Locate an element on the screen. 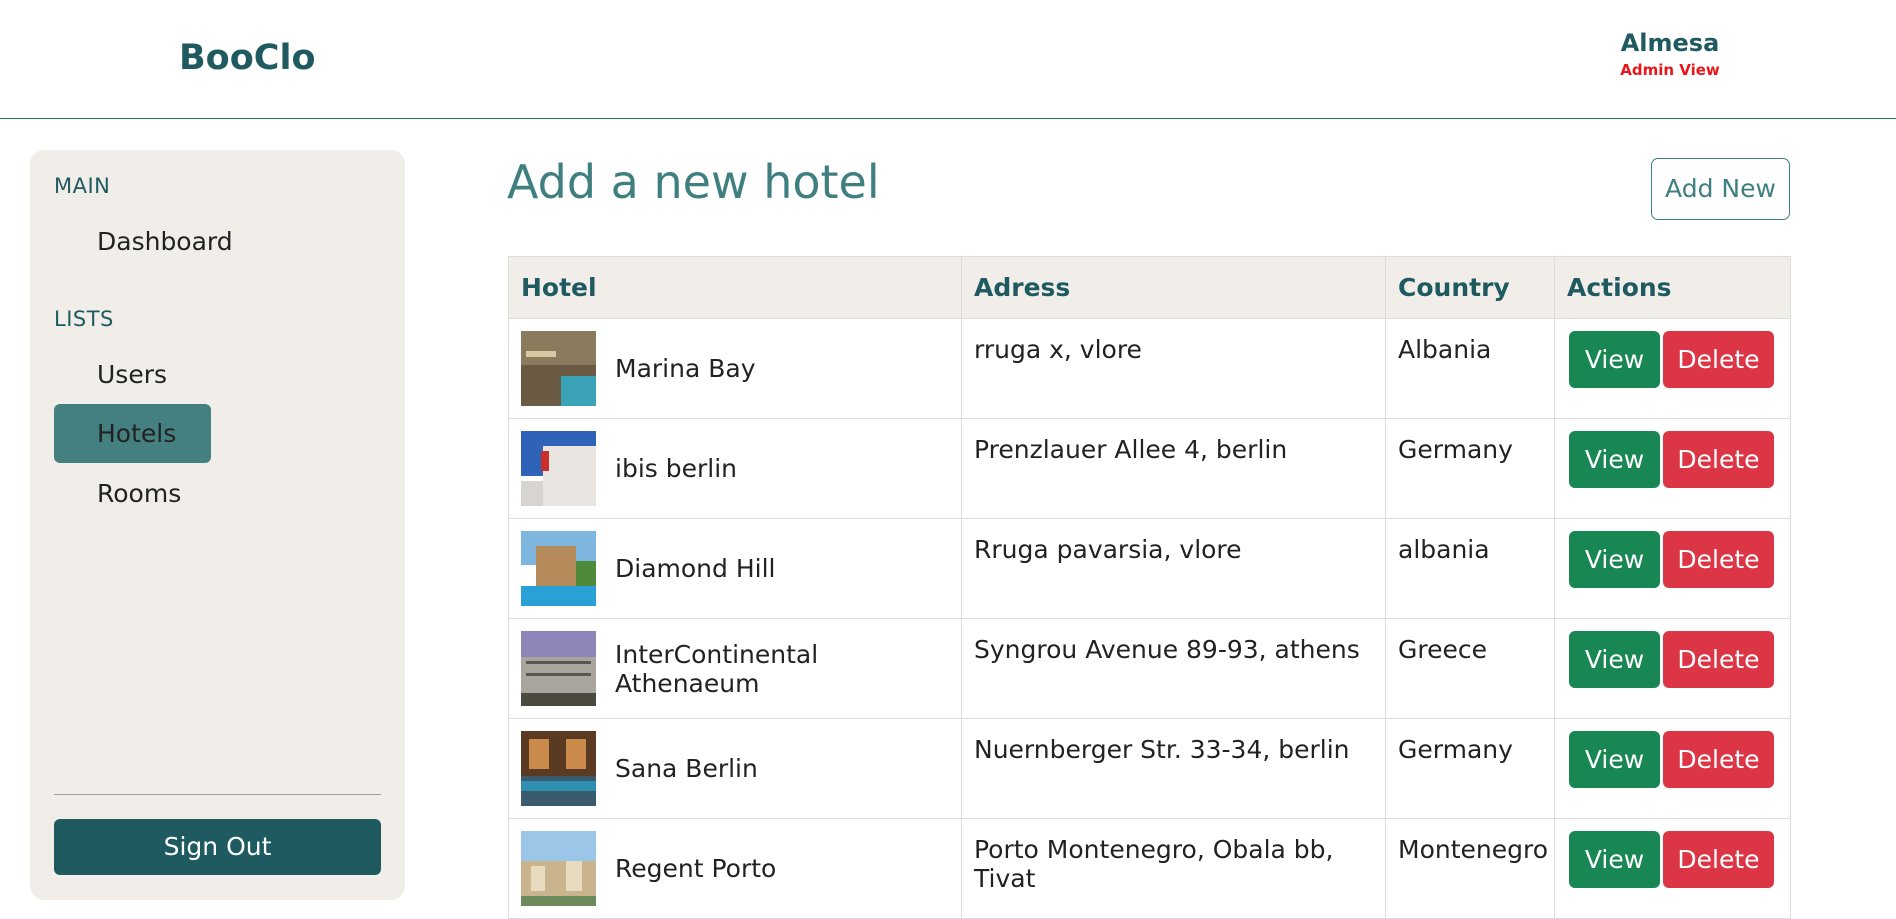  country-cell: Albania is located at coordinates (1470, 368).